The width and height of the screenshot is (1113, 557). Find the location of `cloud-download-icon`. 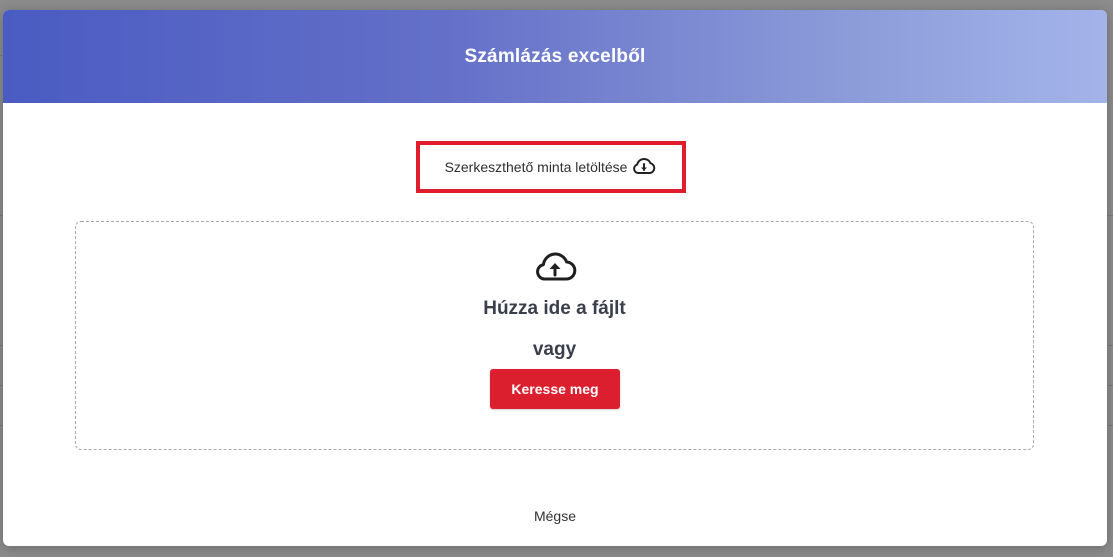

cloud-download-icon is located at coordinates (644, 167).